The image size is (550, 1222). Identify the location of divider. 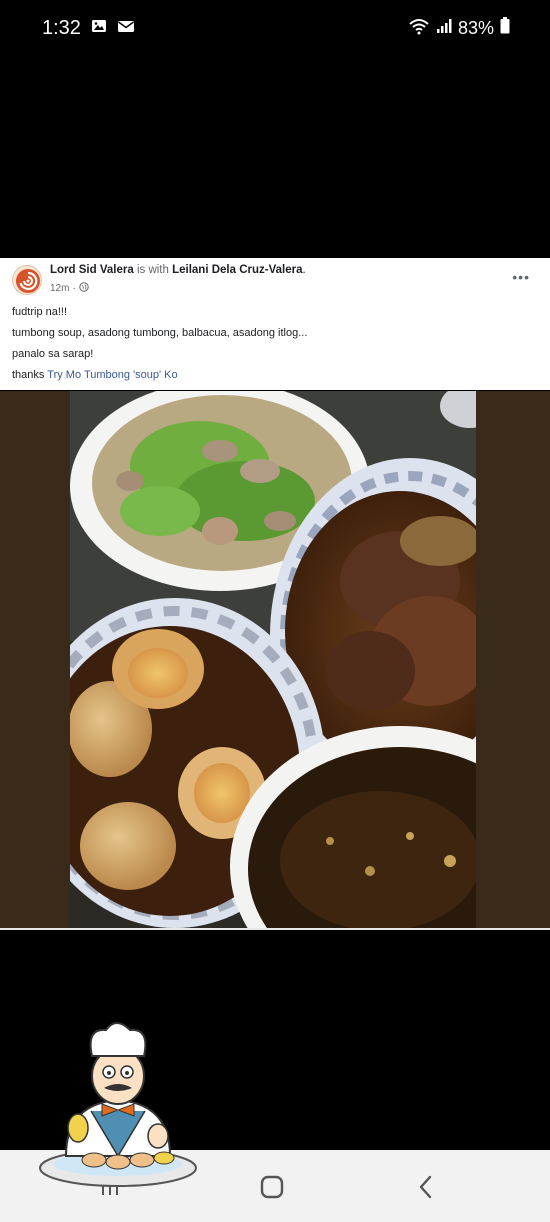
(275, 929).